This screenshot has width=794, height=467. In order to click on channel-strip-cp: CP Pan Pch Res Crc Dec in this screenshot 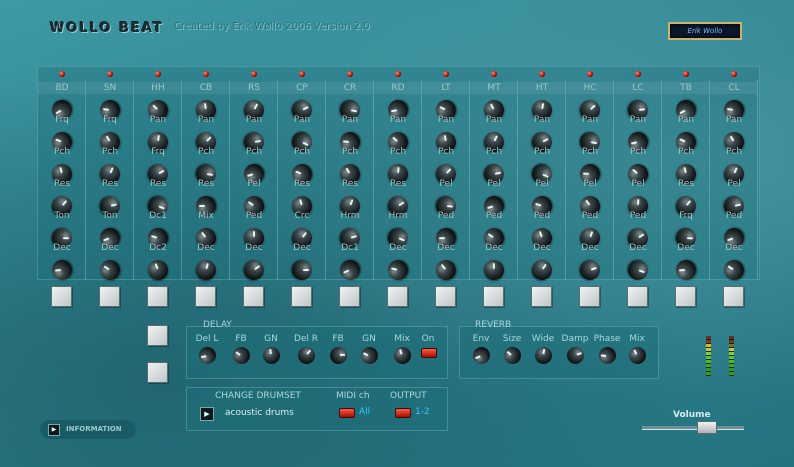, I will do `click(302, 174)`.